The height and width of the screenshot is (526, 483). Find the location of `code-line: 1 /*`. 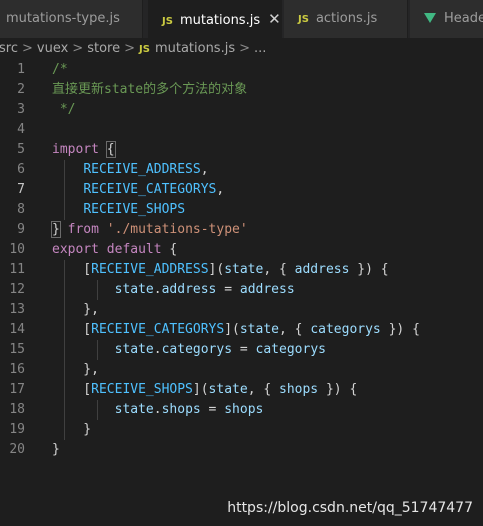

code-line: 1 /* is located at coordinates (241, 70).